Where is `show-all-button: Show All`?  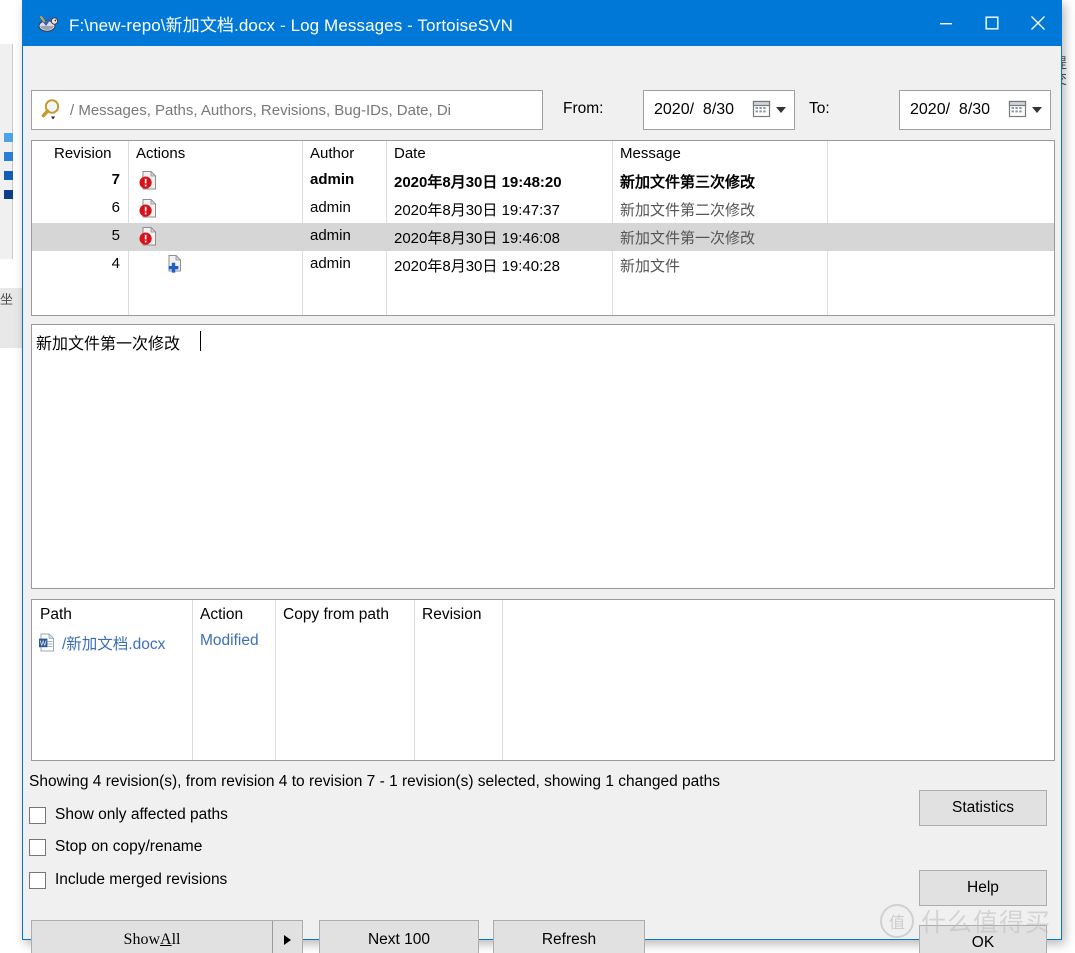
show-all-button: Show All is located at coordinates (167, 936).